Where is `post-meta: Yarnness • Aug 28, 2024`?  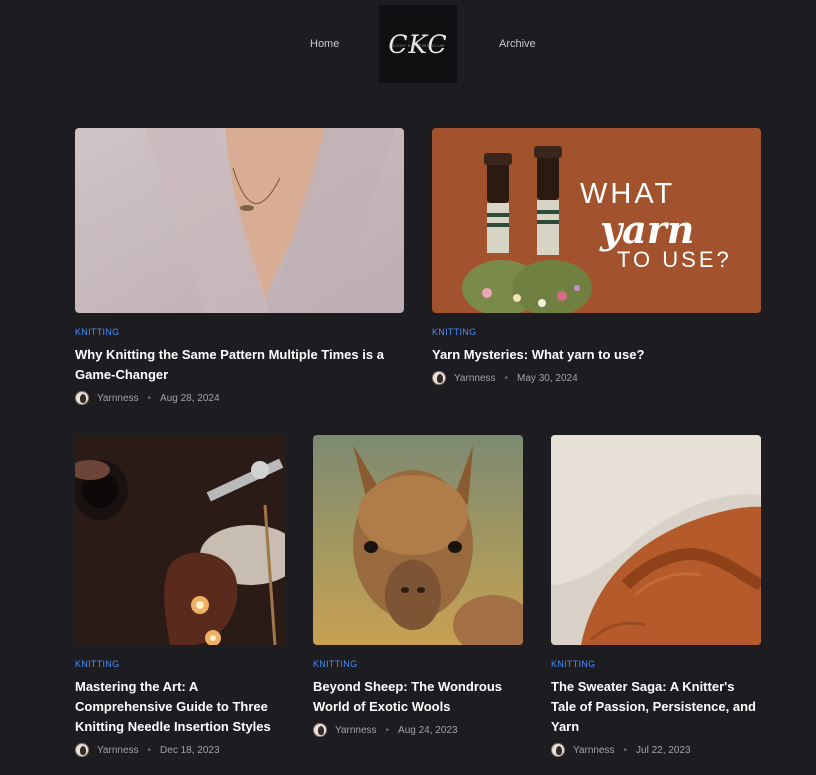
post-meta: Yarnness • Aug 28, 2024 is located at coordinates (239, 398).